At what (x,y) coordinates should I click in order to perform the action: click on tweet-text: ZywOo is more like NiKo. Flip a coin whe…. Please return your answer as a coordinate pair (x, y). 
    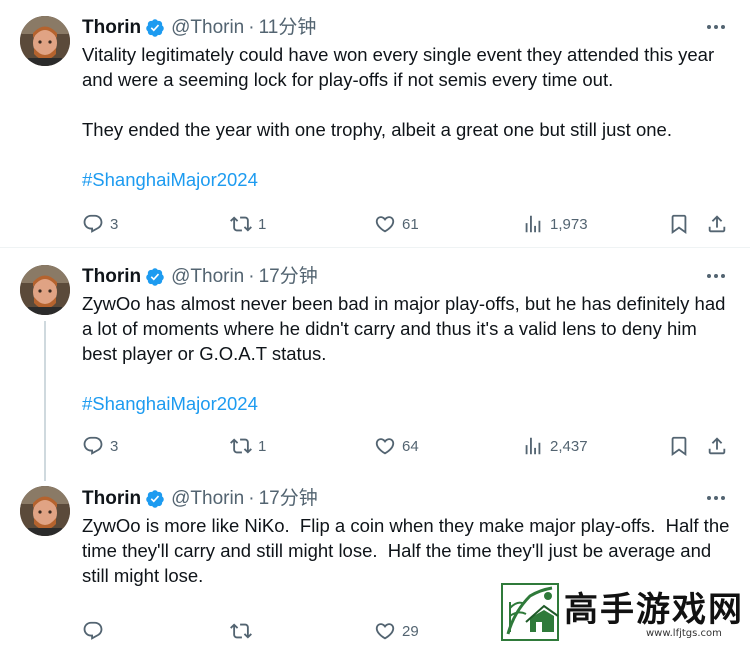
    Looking at the image, I should click on (406, 550).